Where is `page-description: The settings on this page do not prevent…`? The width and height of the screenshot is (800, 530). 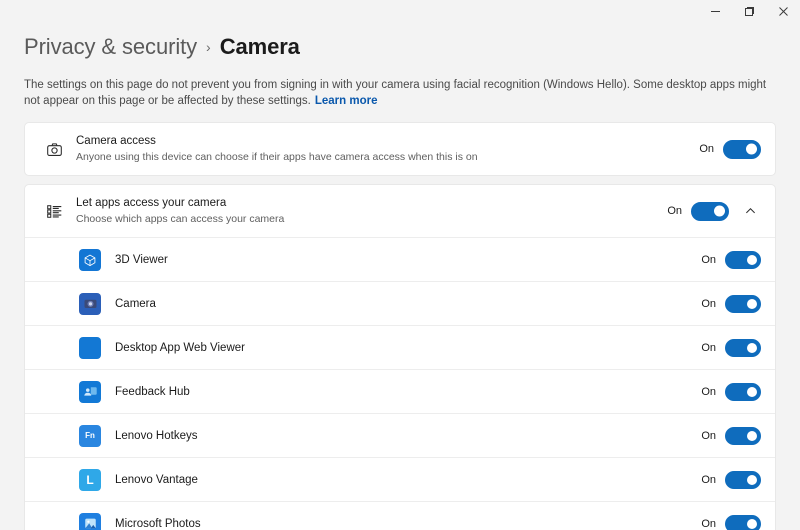 page-description: The settings on this page do not prevent… is located at coordinates (400, 93).